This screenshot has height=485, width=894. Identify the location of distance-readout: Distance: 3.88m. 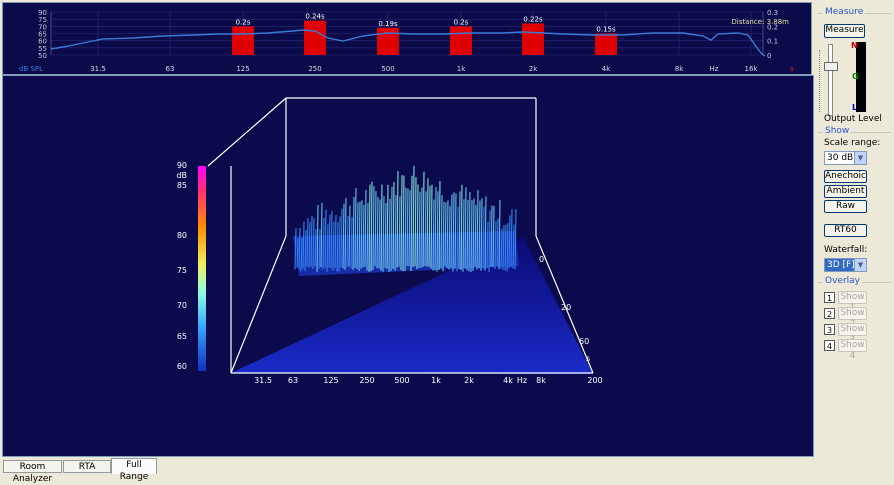
(760, 22).